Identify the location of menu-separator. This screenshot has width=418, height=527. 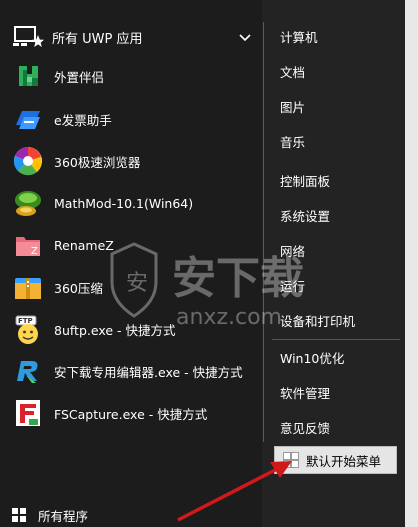
(336, 339).